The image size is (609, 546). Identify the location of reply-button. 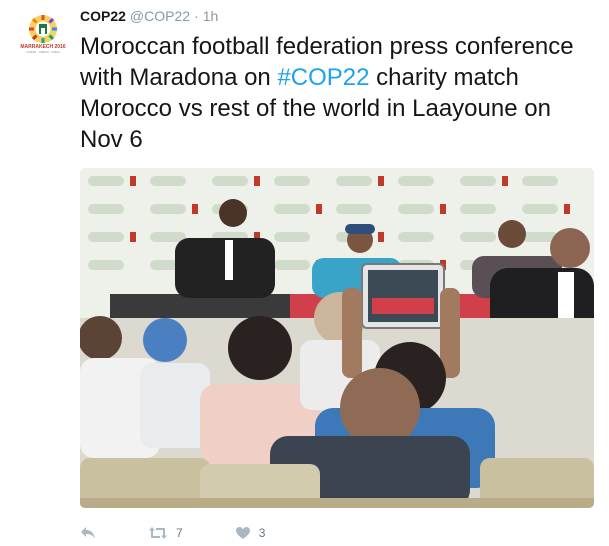
(88, 533).